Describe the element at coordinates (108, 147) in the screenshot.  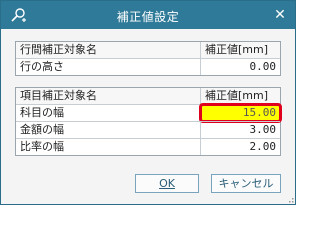
I see `row-name: 比率の幅` at that location.